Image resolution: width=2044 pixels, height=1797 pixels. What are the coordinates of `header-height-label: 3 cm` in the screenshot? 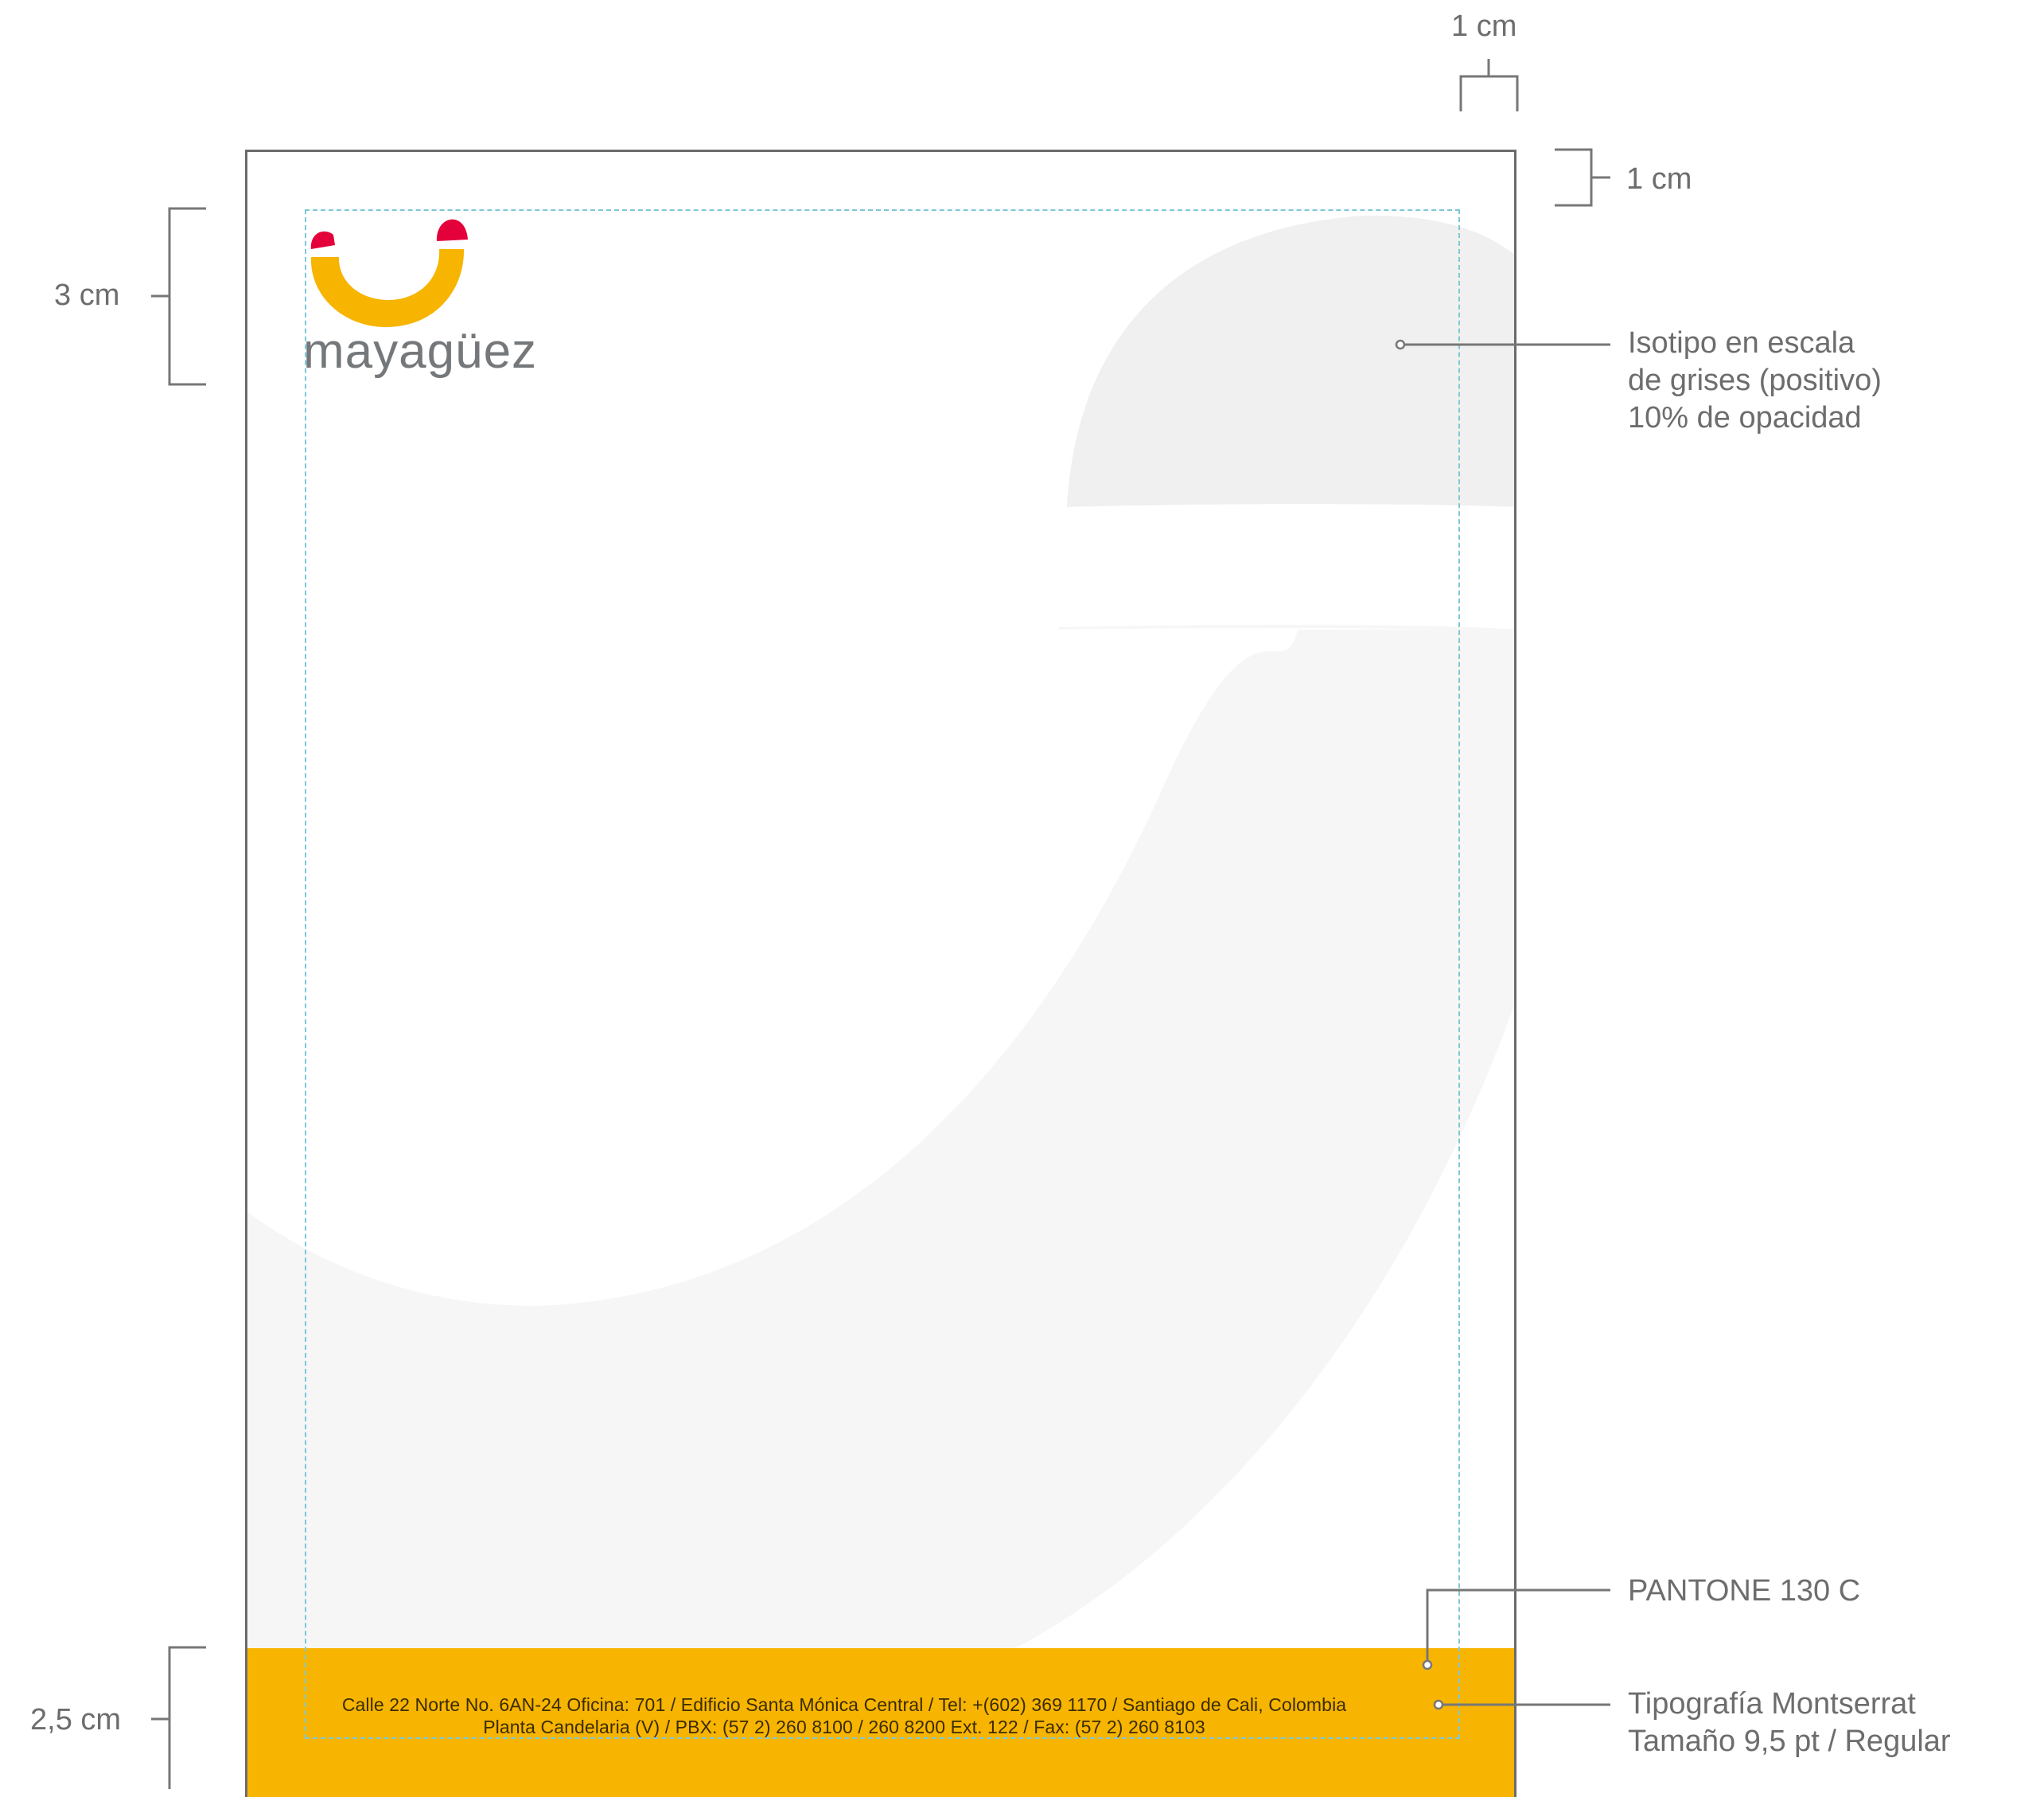 It's located at (87, 296).